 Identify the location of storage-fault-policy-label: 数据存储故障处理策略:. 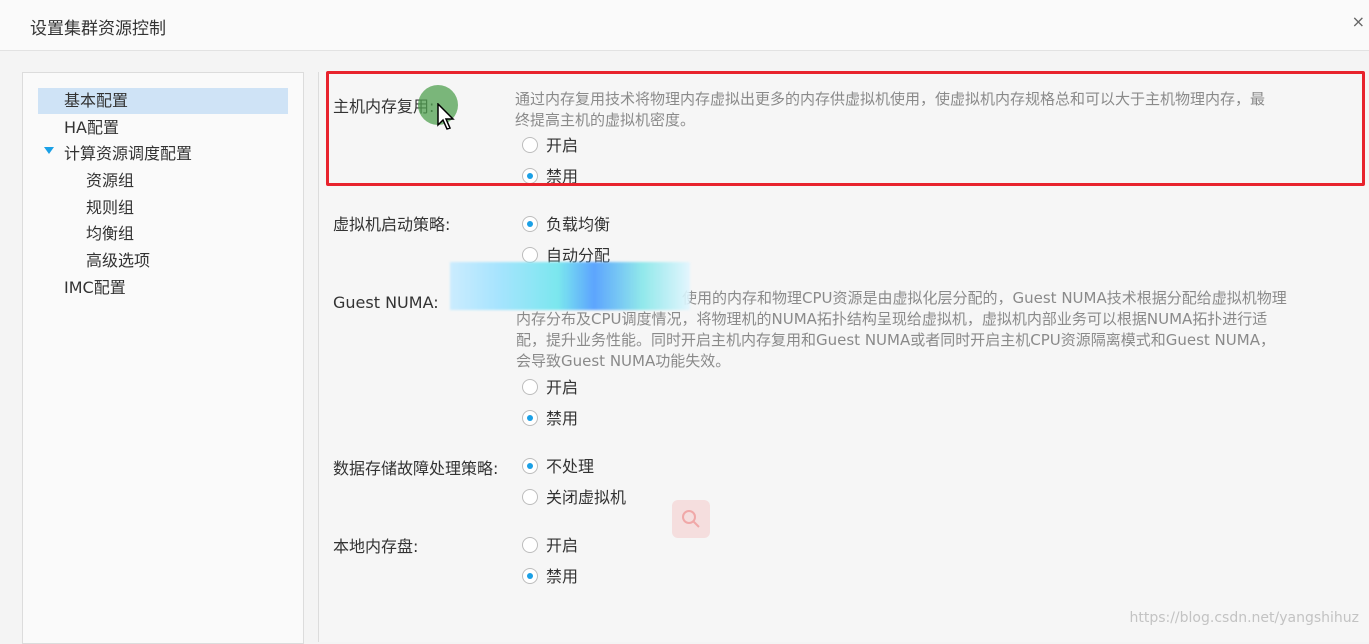
(416, 468).